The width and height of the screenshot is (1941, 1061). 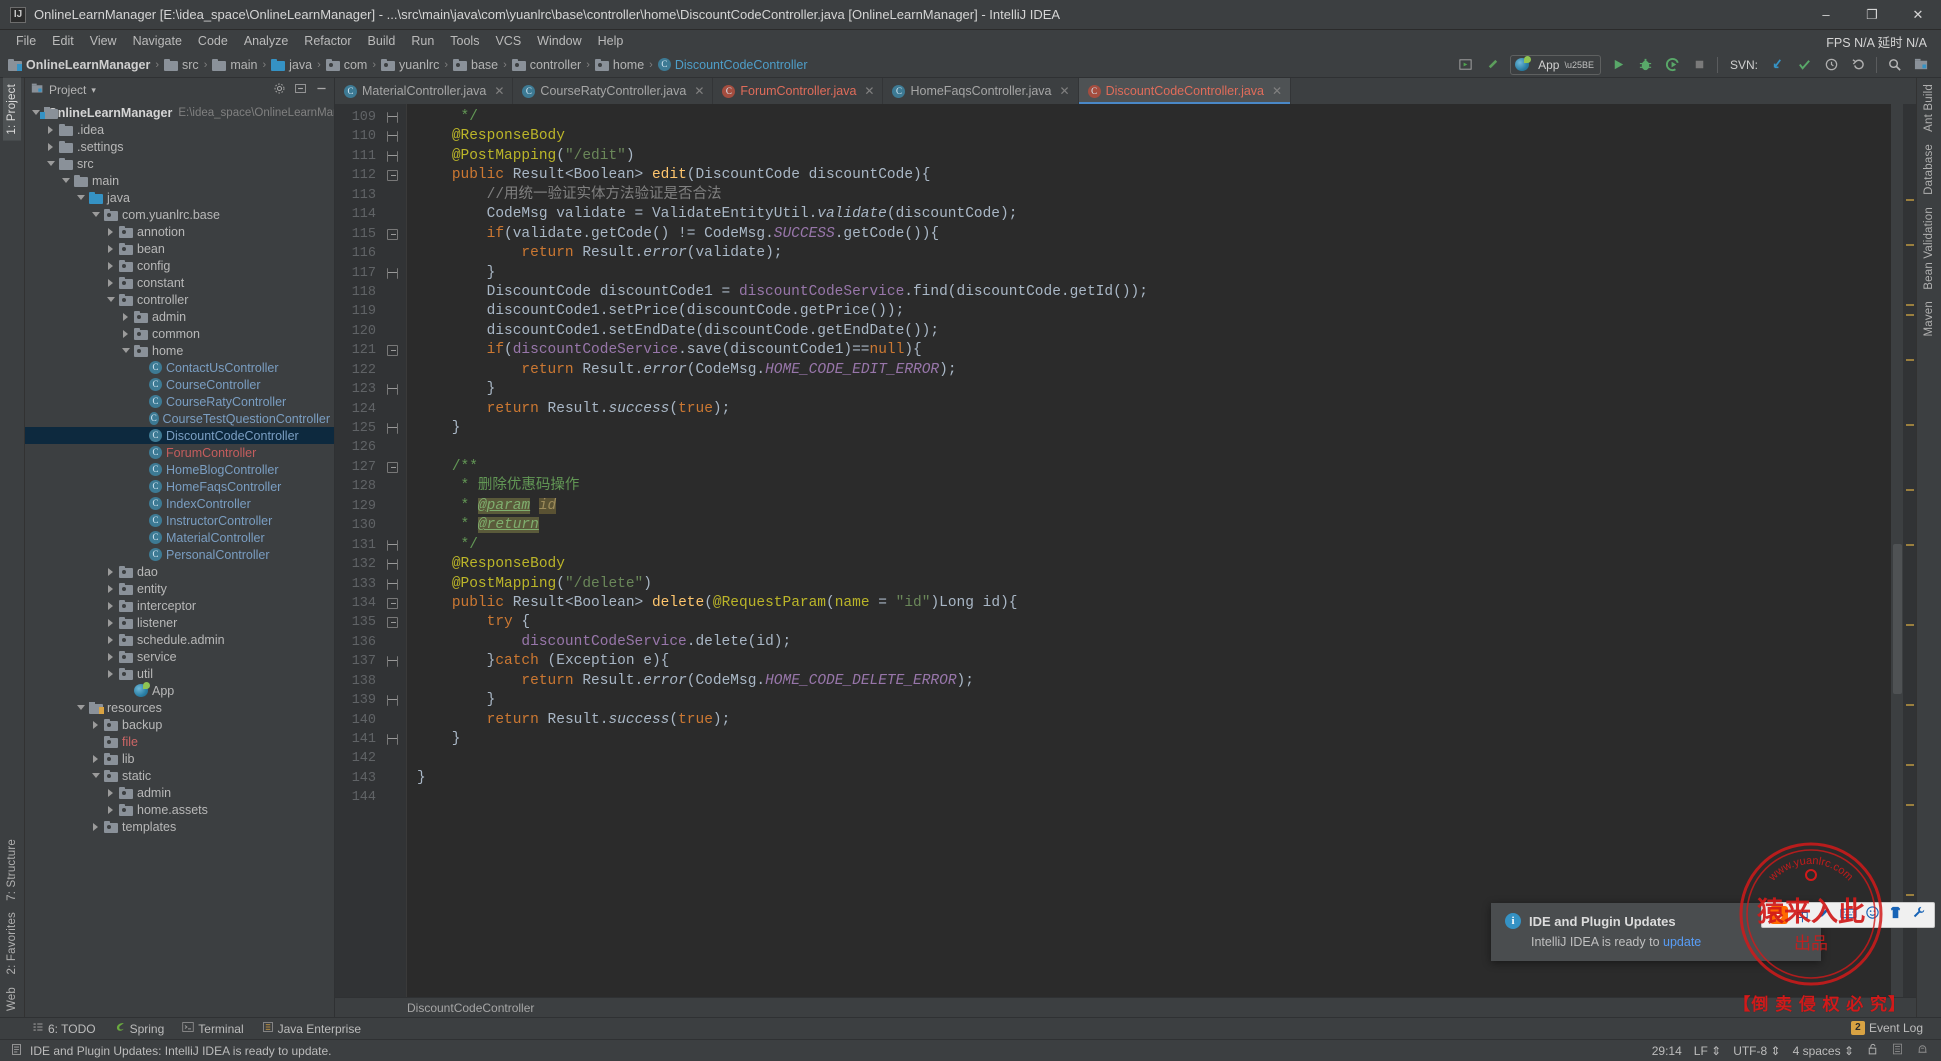 What do you see at coordinates (179, 792) in the screenshot?
I see `tree-row: admin` at bounding box center [179, 792].